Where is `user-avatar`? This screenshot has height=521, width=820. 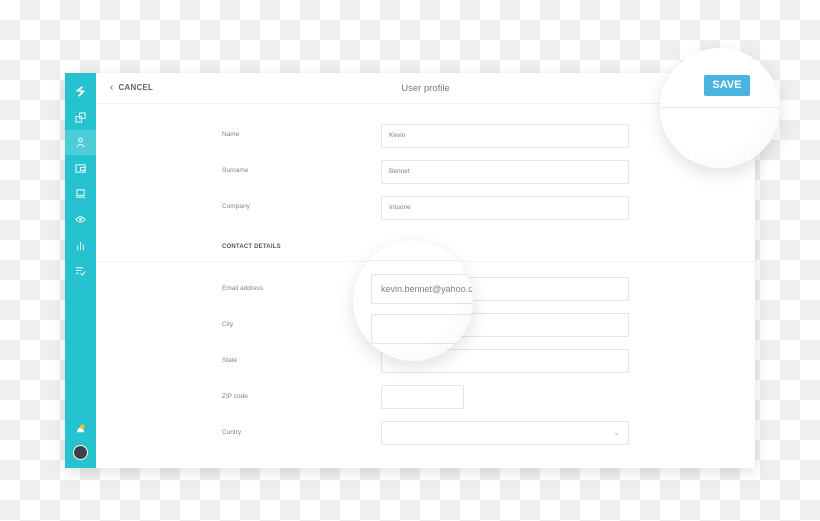
user-avatar is located at coordinates (80, 452).